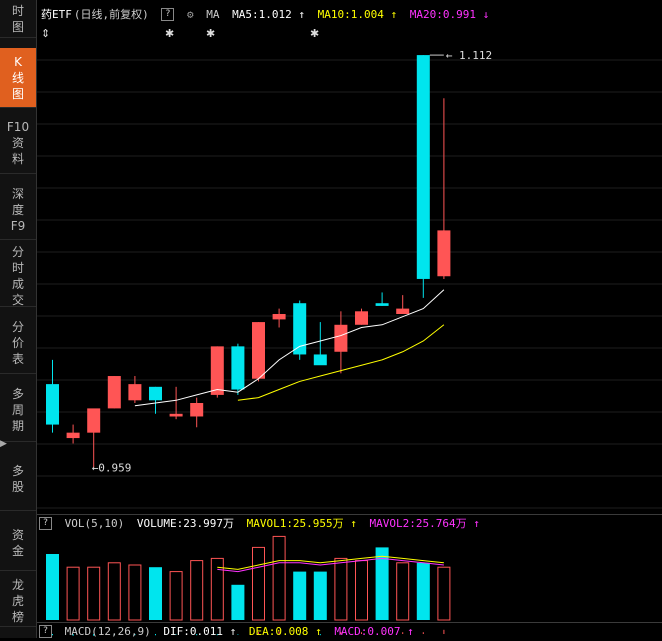 This screenshot has height=641, width=662. What do you see at coordinates (185, 523) in the screenshot?
I see `volume-value: VOLUME:23.997万` at bounding box center [185, 523].